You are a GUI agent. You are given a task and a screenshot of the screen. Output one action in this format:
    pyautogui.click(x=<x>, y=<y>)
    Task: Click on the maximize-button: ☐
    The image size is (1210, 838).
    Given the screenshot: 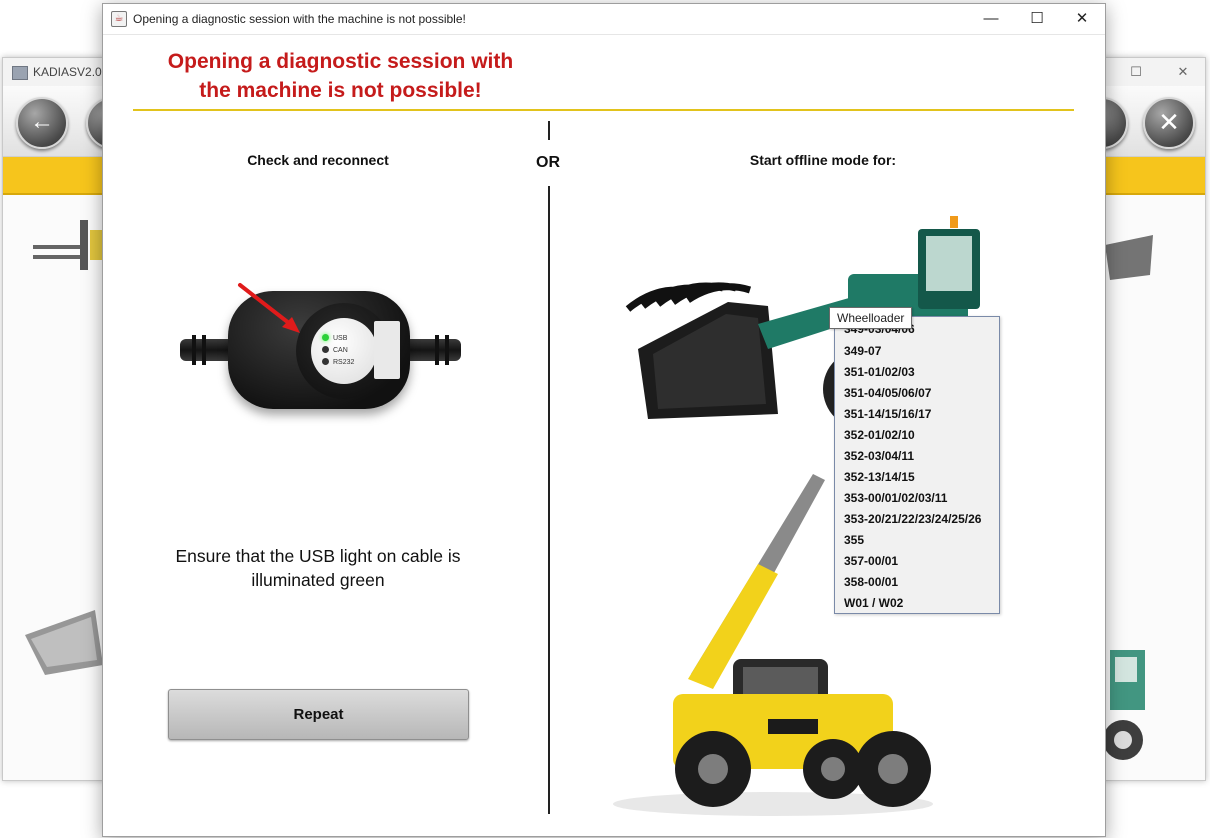 What is the action you would take?
    pyautogui.click(x=1037, y=19)
    